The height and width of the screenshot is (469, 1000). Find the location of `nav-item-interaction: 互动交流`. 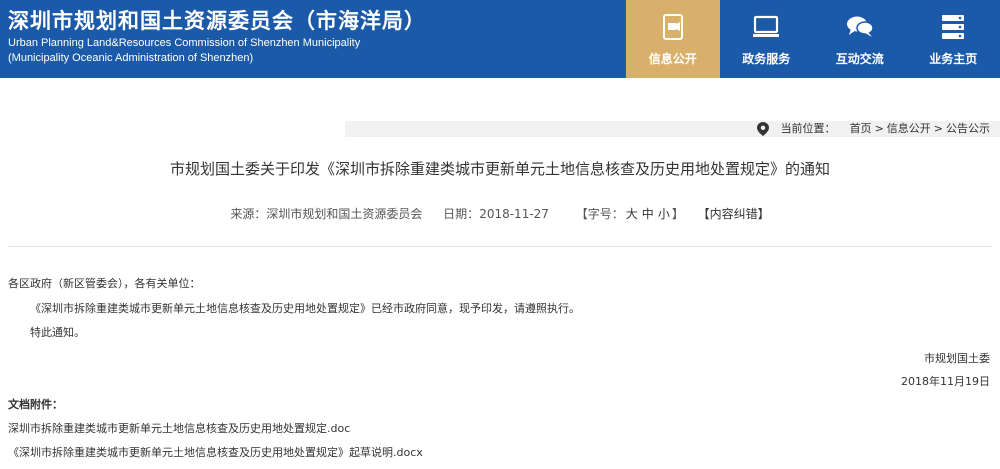

nav-item-interaction: 互动交流 is located at coordinates (860, 39).